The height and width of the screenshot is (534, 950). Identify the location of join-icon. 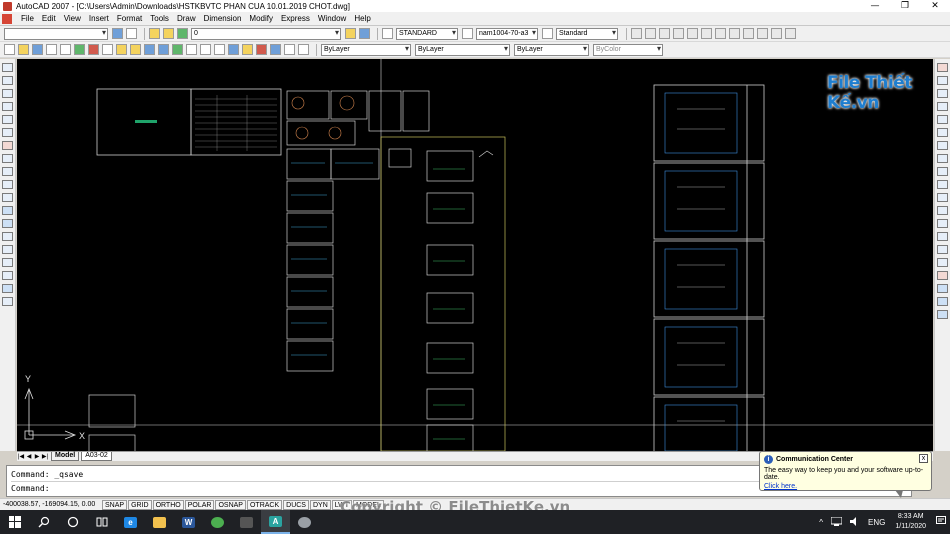
(942, 236).